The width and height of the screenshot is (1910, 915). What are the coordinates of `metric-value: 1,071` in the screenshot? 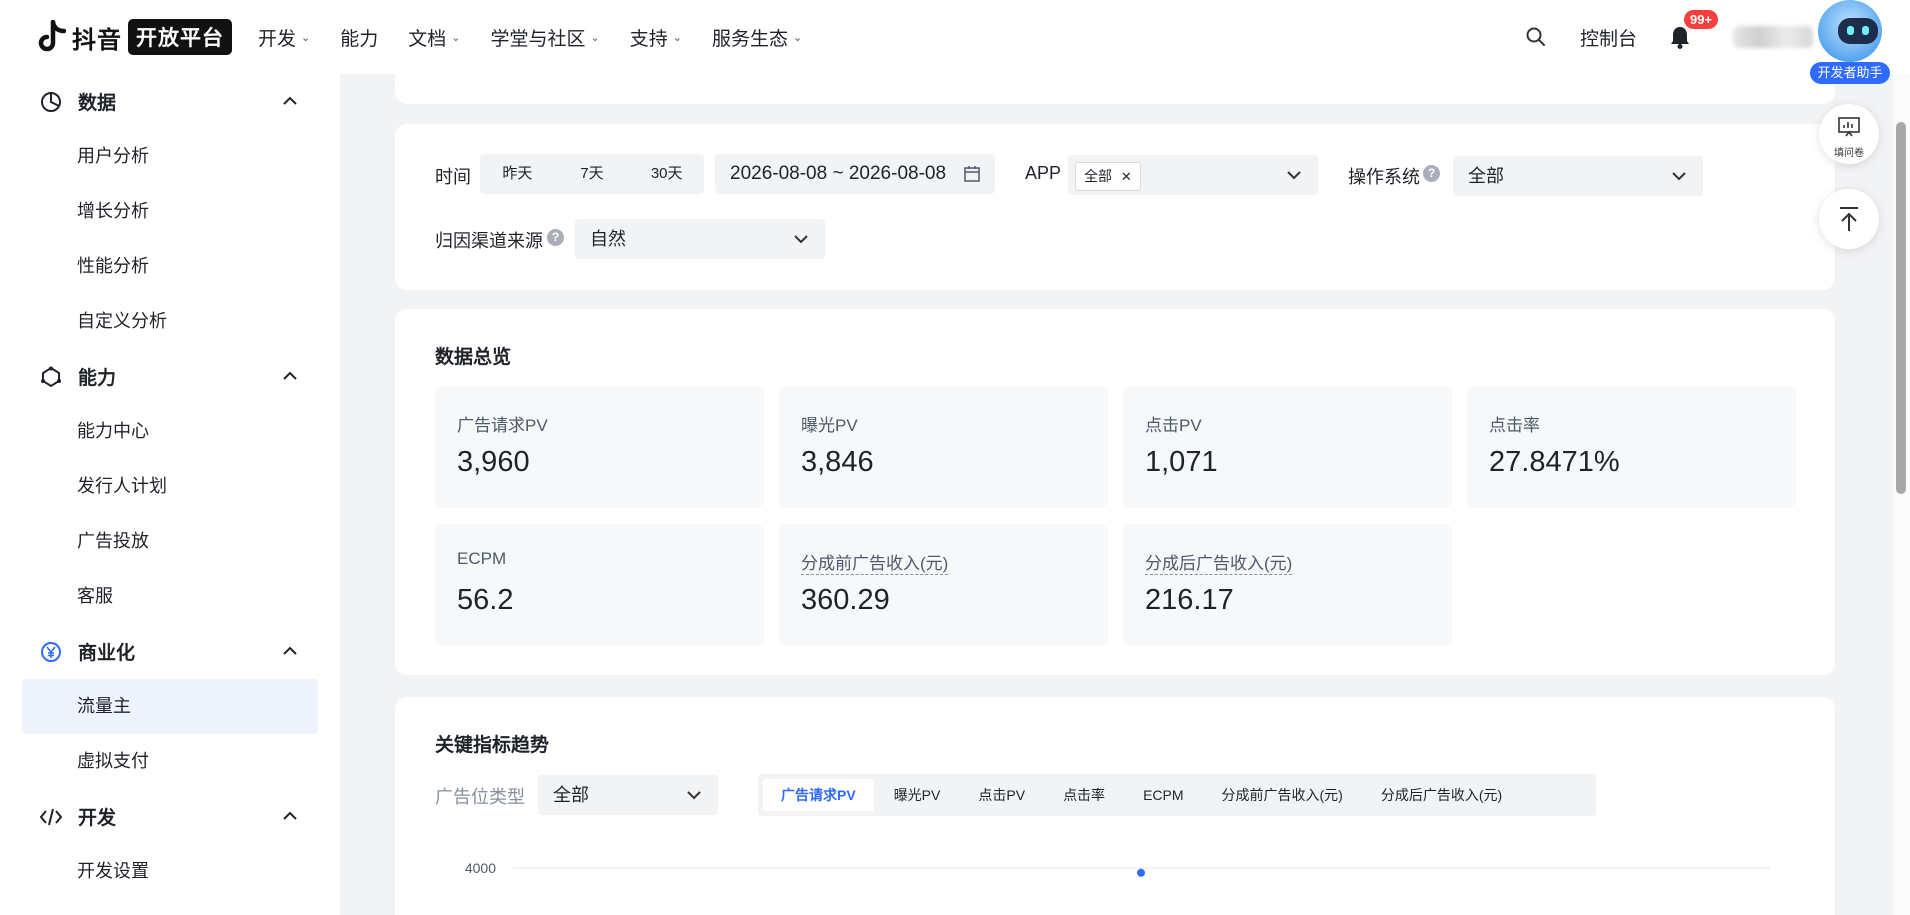 It's located at (1181, 462).